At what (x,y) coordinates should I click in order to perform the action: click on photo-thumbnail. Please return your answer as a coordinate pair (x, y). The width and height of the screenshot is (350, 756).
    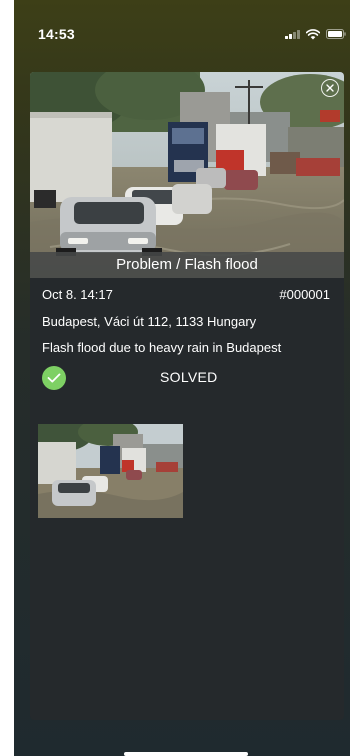
    Looking at the image, I should click on (110, 471).